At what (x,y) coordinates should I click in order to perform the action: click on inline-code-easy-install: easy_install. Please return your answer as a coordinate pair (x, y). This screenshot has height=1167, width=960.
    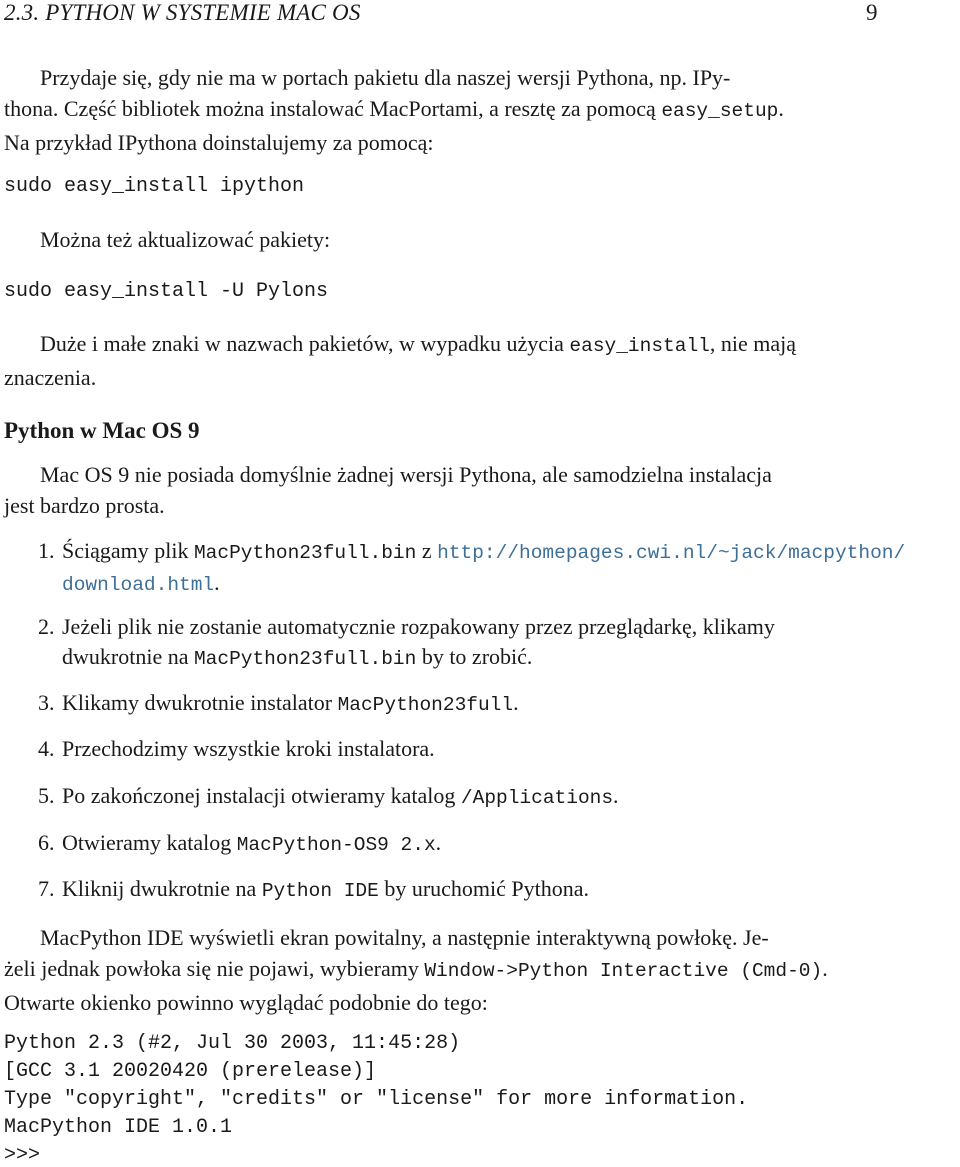
    Looking at the image, I should click on (639, 346).